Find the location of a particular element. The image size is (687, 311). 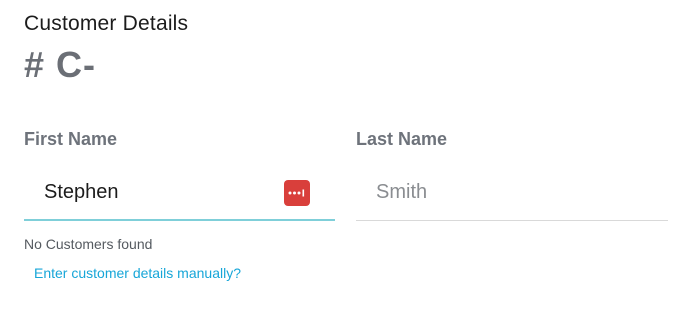

last-name-input is located at coordinates (512, 192).